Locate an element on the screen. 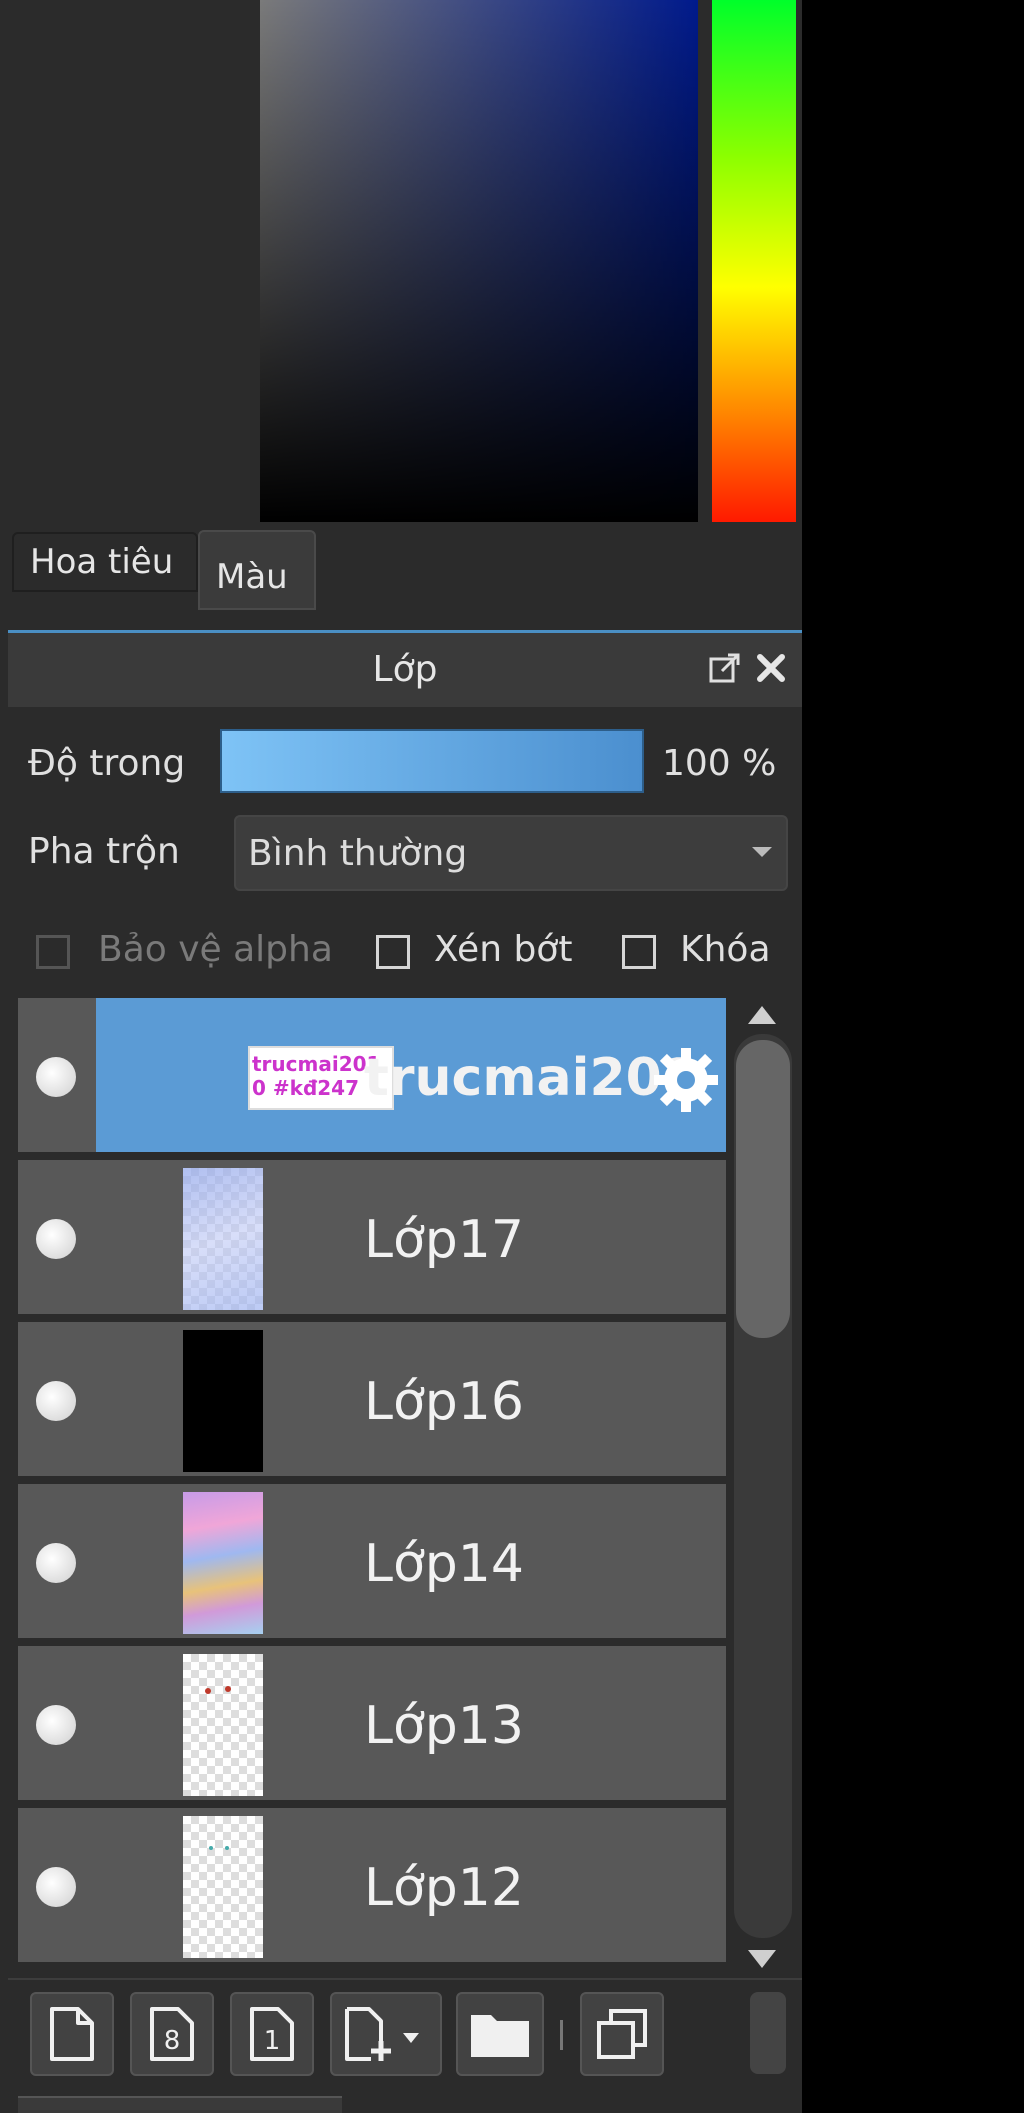 This screenshot has height=2113, width=1024. scrollbar-thumb is located at coordinates (763, 1189).